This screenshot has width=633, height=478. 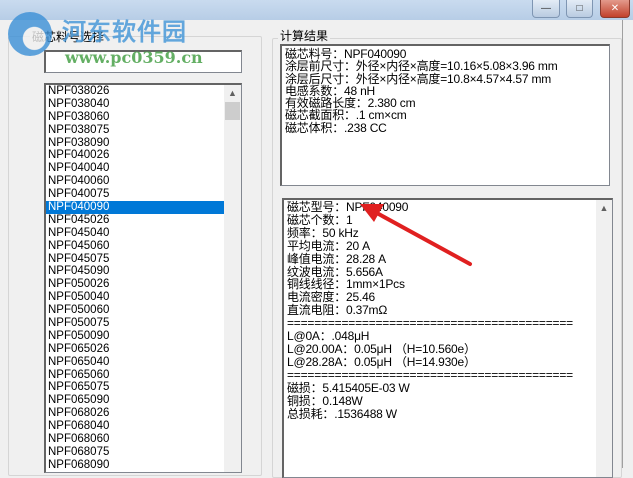 I want to click on watermark-logo-icon, so click(x=30, y=34).